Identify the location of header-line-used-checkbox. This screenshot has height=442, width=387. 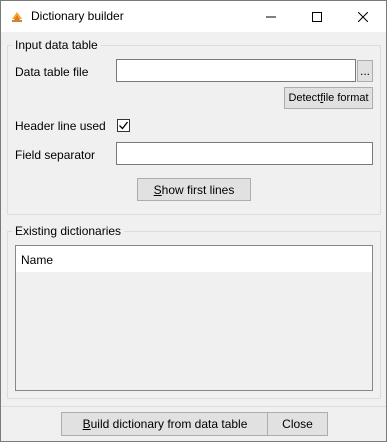
(123, 125).